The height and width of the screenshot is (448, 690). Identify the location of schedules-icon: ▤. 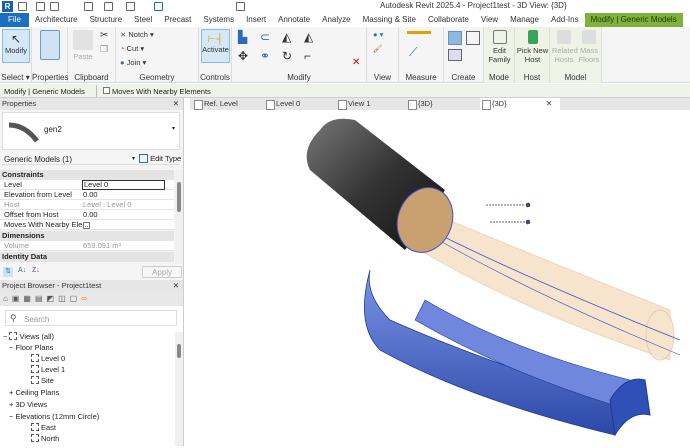
(41, 298).